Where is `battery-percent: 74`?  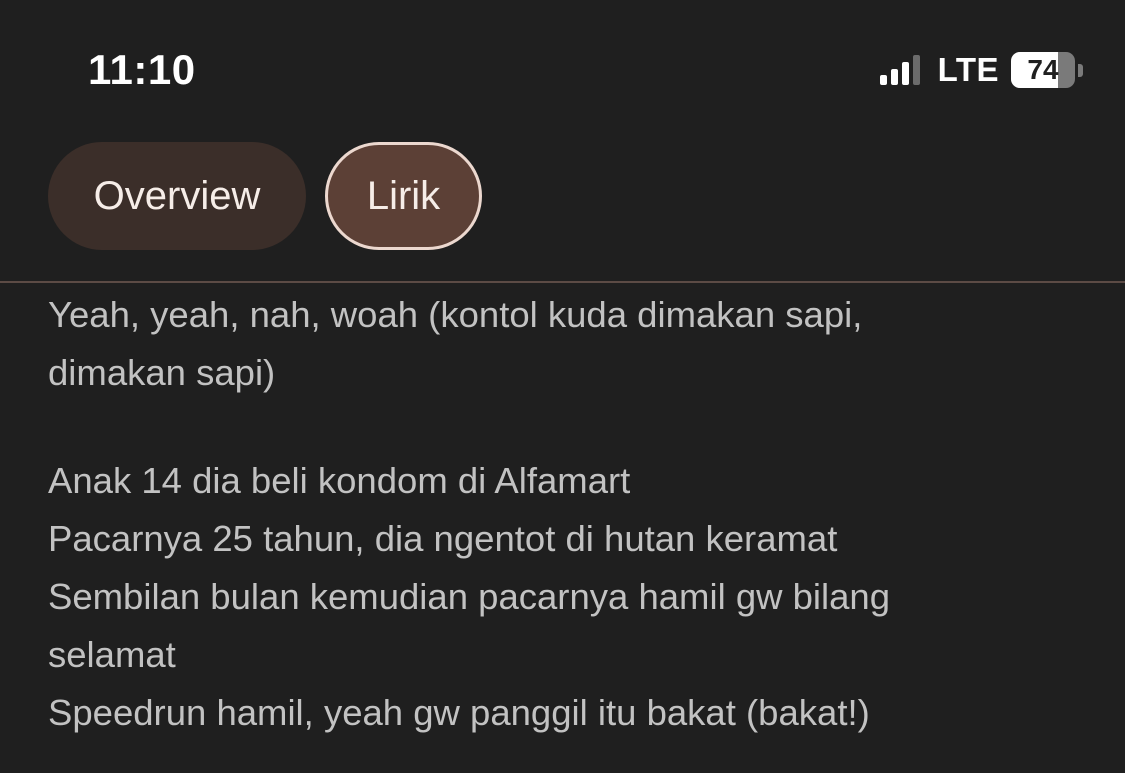
battery-percent: 74 is located at coordinates (1043, 69).